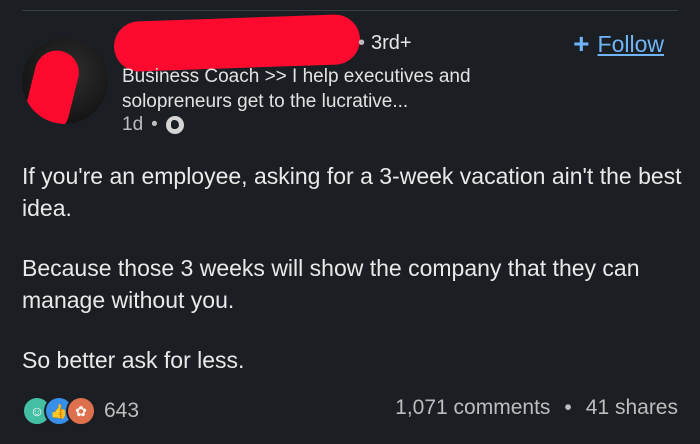 The height and width of the screenshot is (444, 700). What do you see at coordinates (391, 43) in the screenshot?
I see `degree-label: 3rd+` at bounding box center [391, 43].